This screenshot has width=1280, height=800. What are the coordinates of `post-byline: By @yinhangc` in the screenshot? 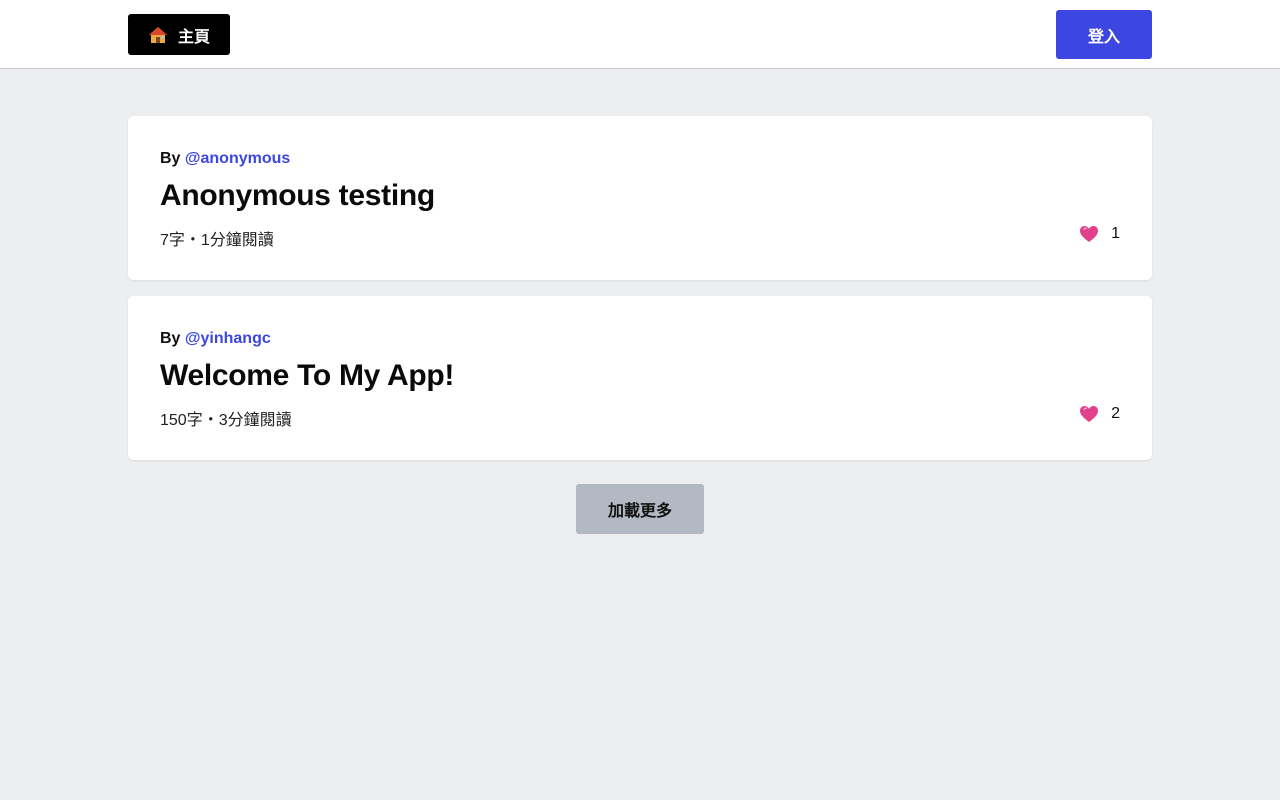 It's located at (215, 339).